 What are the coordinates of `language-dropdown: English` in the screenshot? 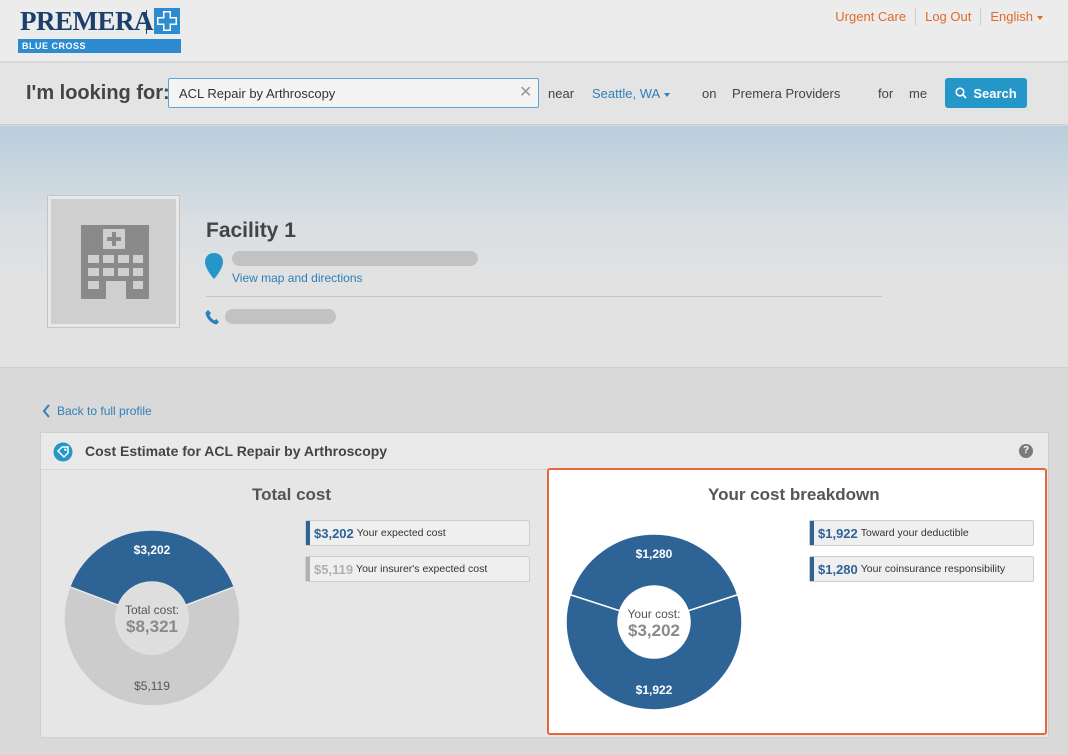 It's located at (1016, 17).